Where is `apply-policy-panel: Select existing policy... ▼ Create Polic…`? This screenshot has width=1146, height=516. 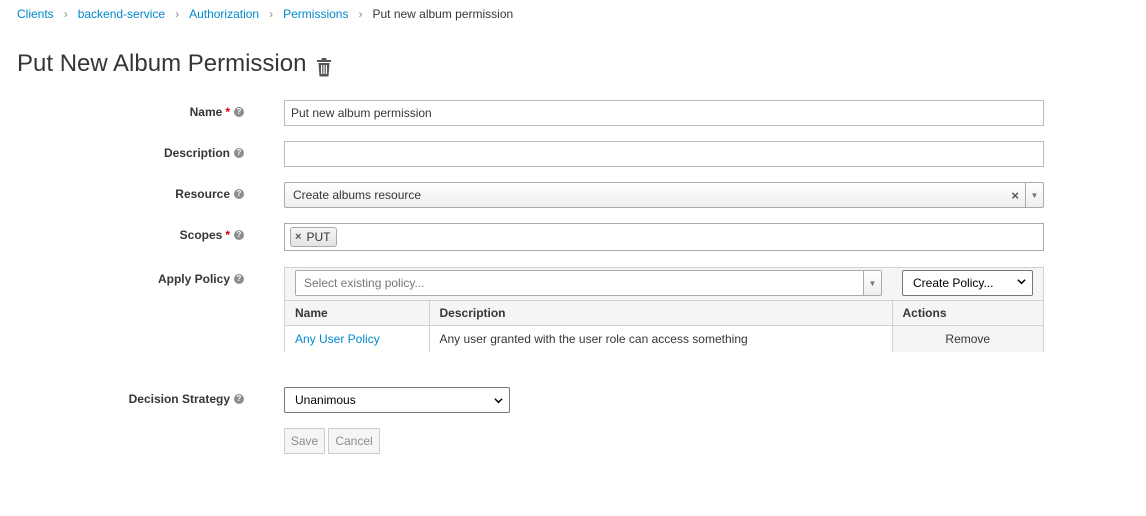 apply-policy-panel: Select existing policy... ▼ Create Polic… is located at coordinates (664, 309).